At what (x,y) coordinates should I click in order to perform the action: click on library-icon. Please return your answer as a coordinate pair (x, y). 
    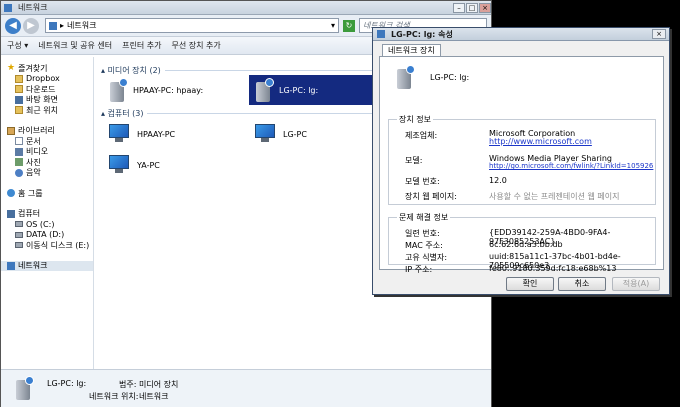
    Looking at the image, I should click on (11, 130).